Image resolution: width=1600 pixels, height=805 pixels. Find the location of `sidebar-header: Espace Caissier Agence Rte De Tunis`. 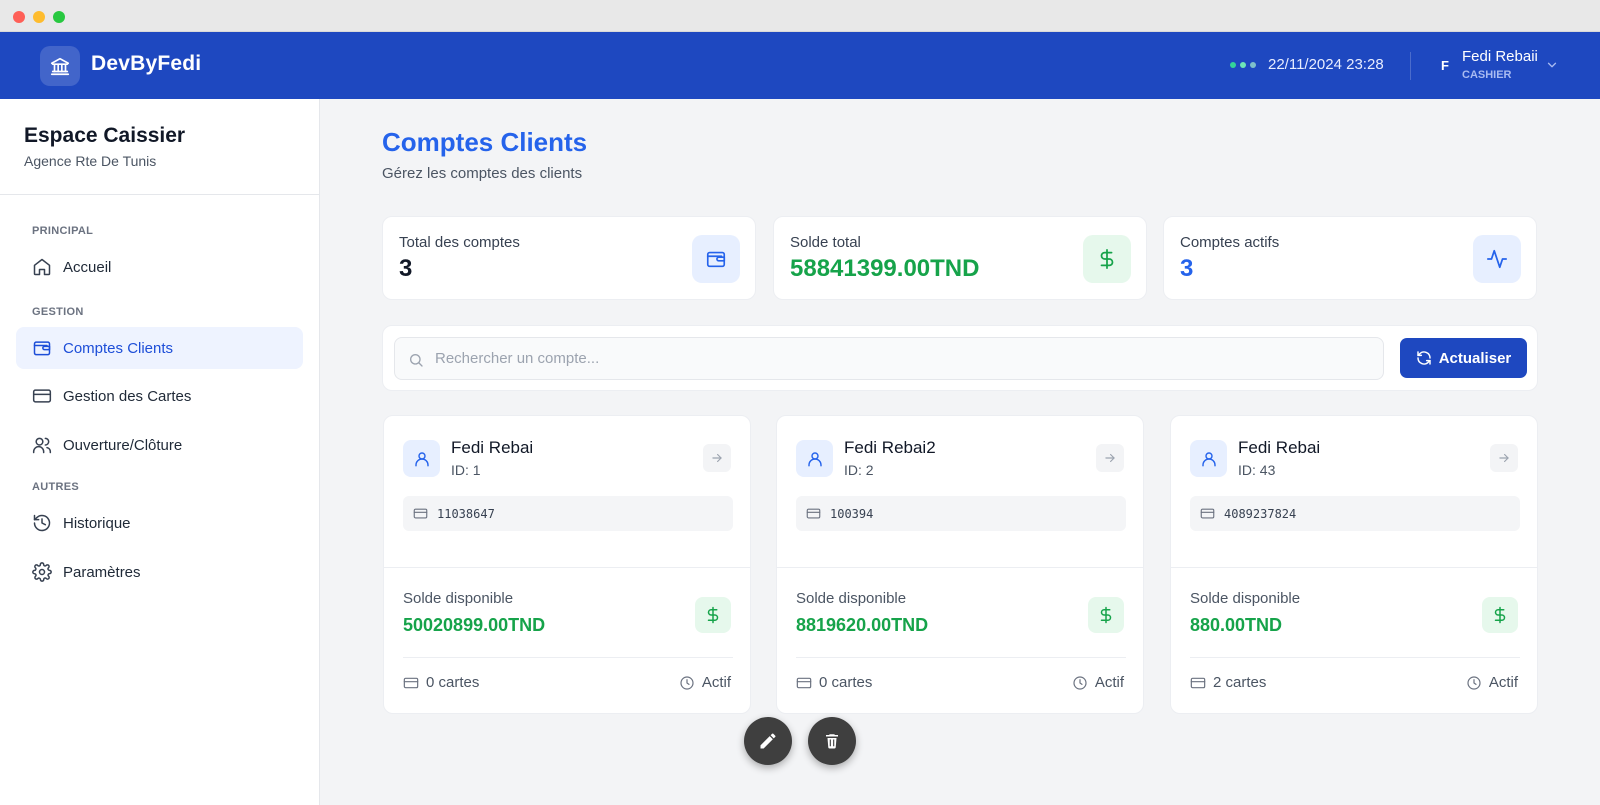

sidebar-header: Espace Caissier Agence Rte De Tunis is located at coordinates (159, 147).